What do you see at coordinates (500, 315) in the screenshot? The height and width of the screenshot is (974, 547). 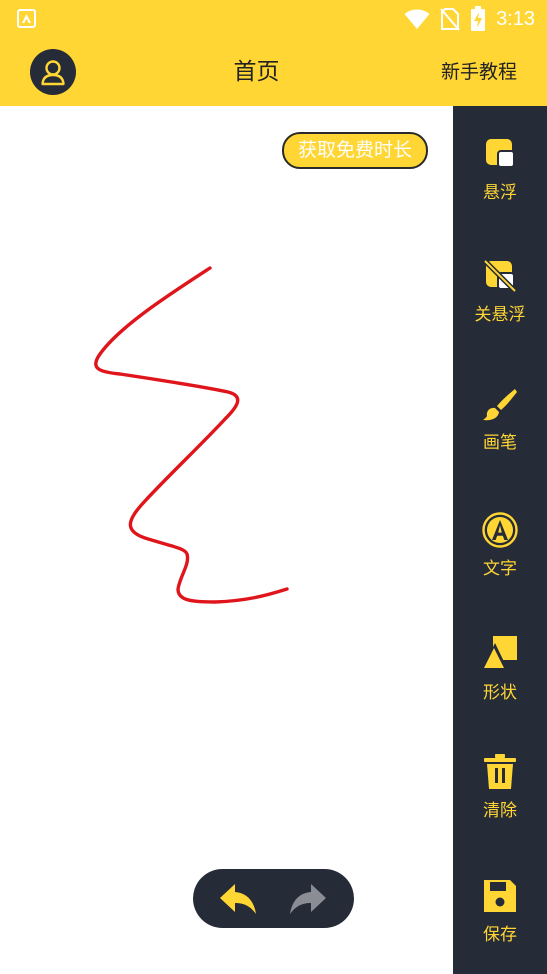 I see `tool-label: 关悬浮` at bounding box center [500, 315].